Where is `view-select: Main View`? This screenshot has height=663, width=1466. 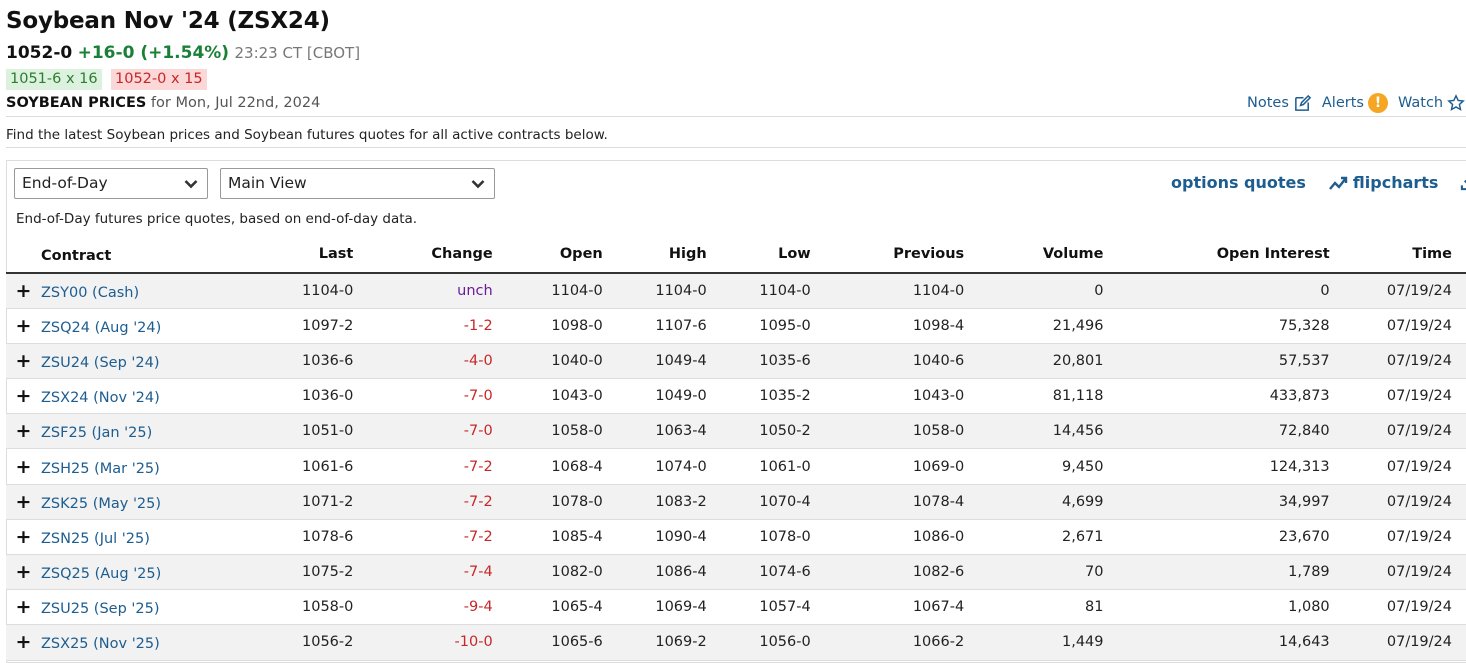
view-select: Main View is located at coordinates (357, 183).